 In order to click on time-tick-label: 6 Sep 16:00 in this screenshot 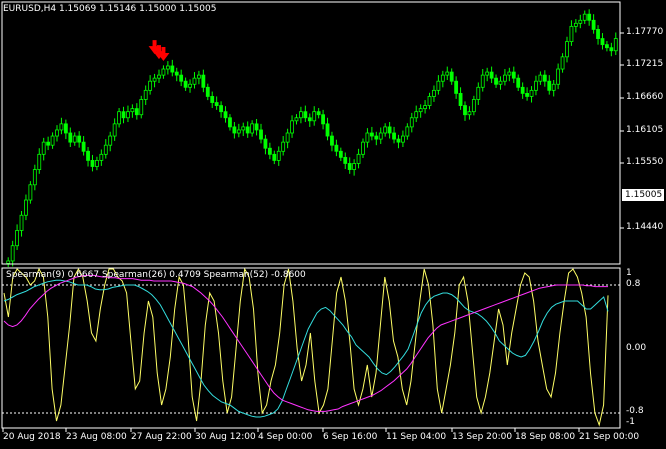, I will do `click(350, 437)`.